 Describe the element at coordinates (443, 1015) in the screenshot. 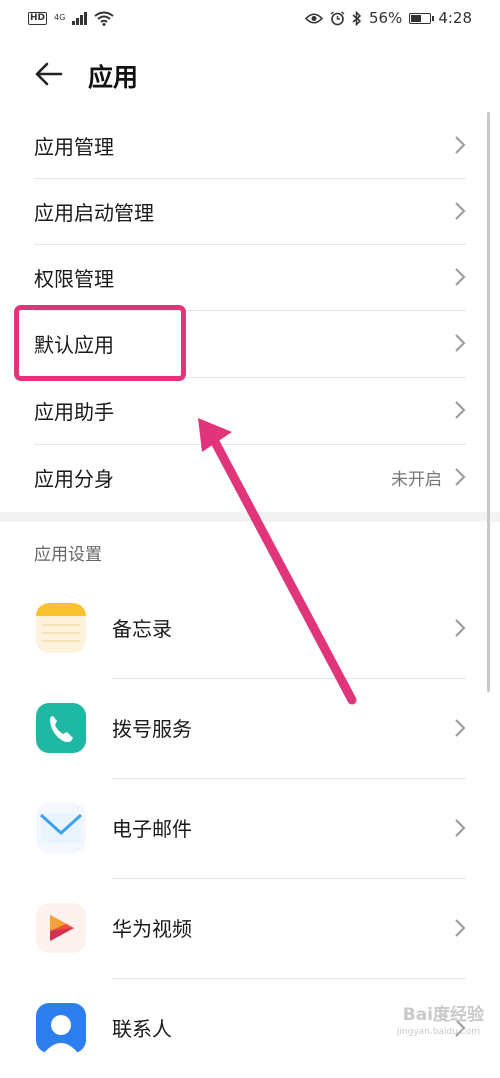

I see `watermark: Bai度经验` at that location.